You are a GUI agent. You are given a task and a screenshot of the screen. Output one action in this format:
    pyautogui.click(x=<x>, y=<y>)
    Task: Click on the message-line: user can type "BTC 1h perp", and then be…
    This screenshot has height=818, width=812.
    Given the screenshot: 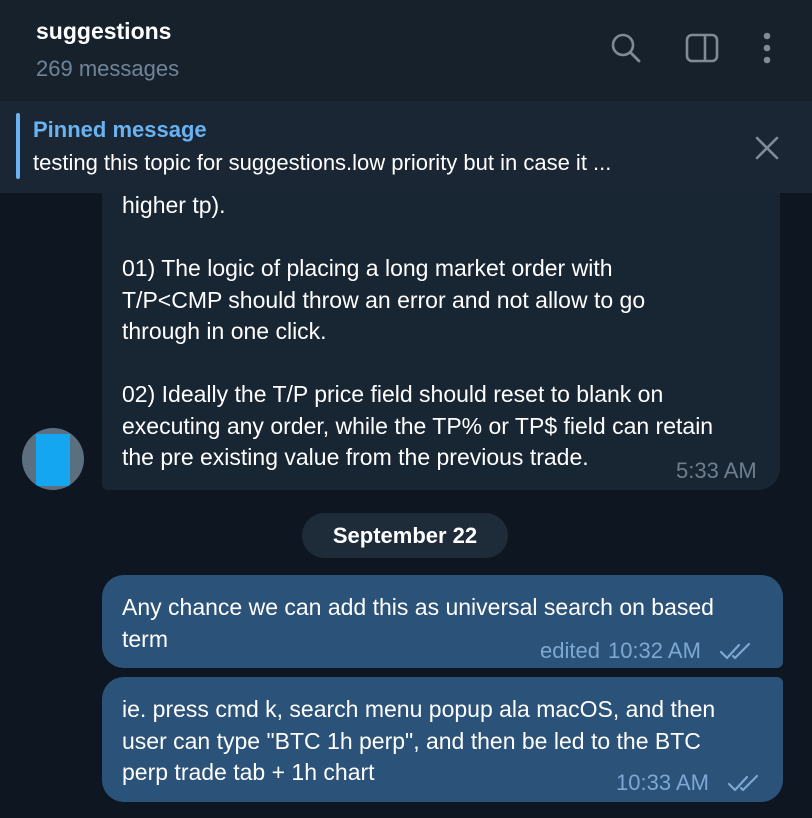 What is the action you would take?
    pyautogui.click(x=411, y=740)
    